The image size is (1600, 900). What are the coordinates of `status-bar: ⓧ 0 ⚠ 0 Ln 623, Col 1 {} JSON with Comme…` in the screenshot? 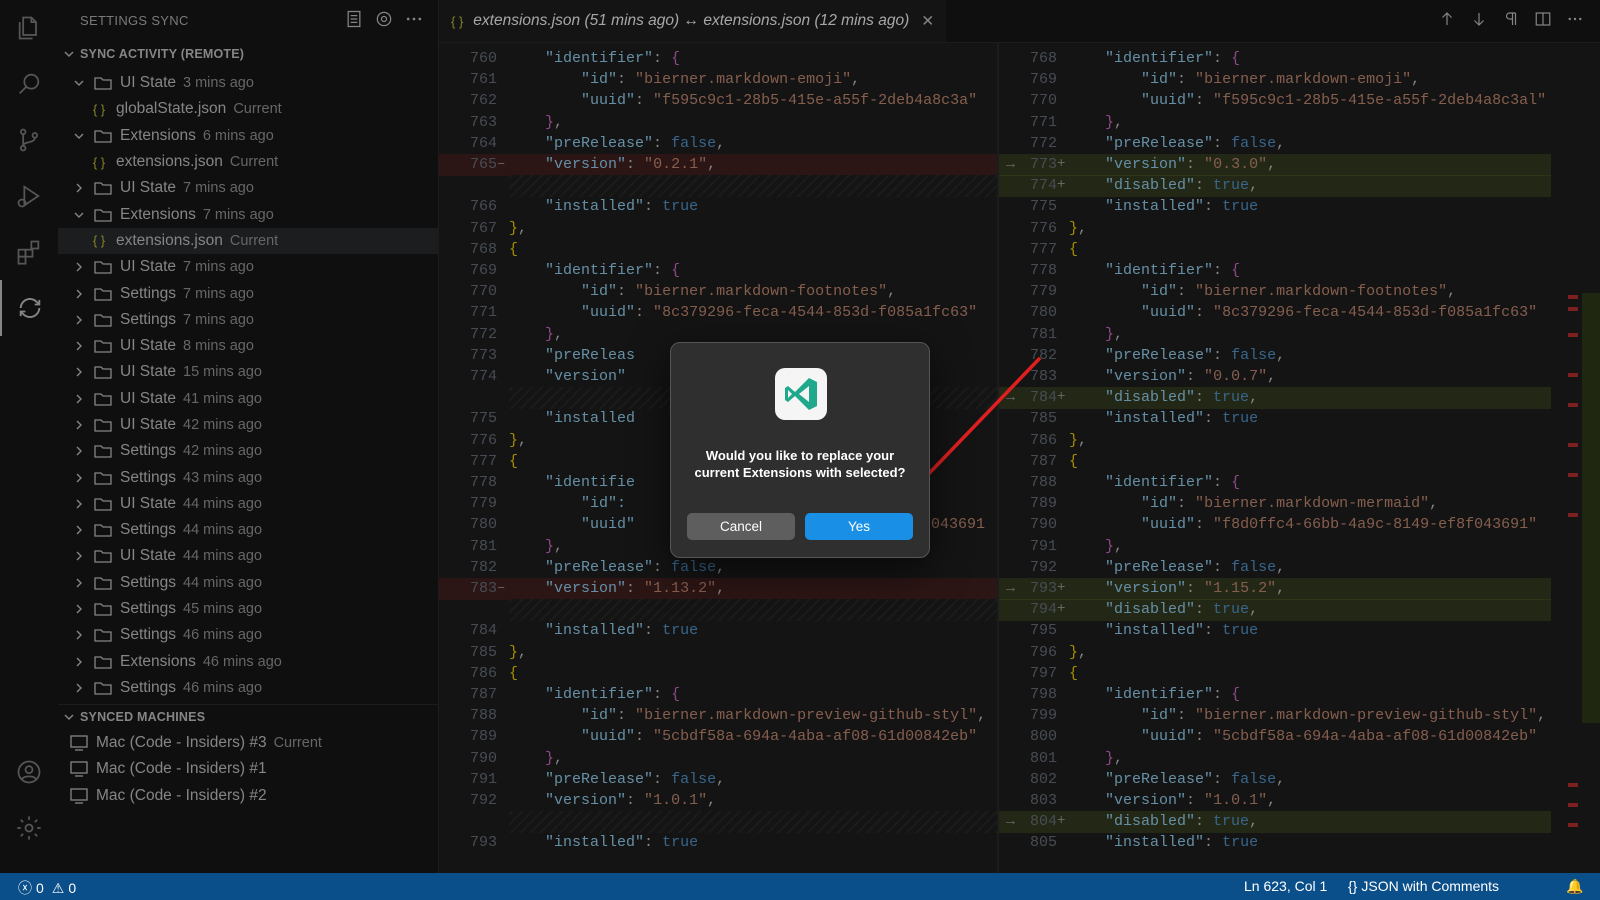 It's located at (800, 886).